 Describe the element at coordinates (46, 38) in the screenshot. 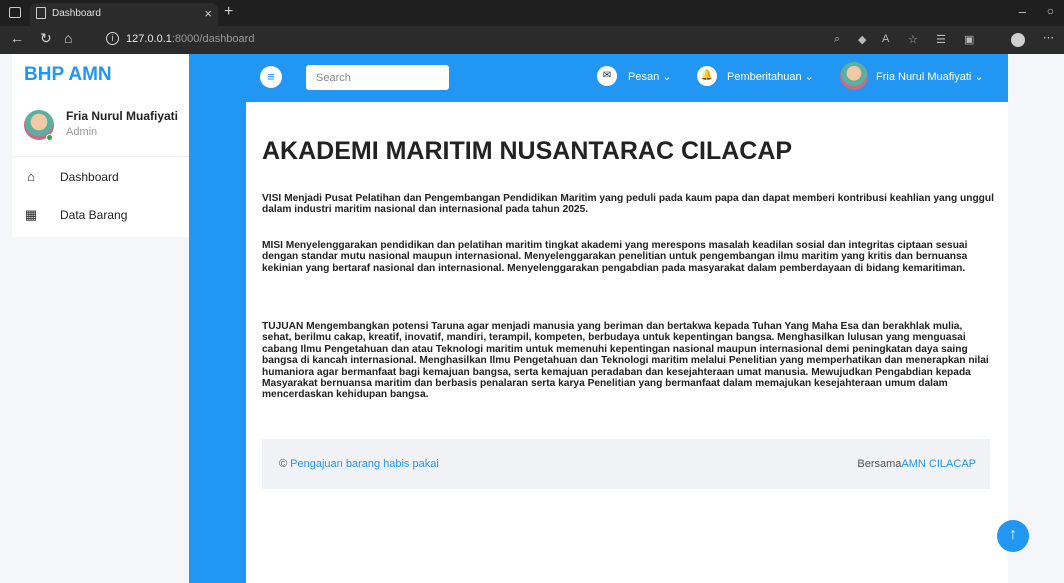

I see `refresh-icon: ↻` at that location.